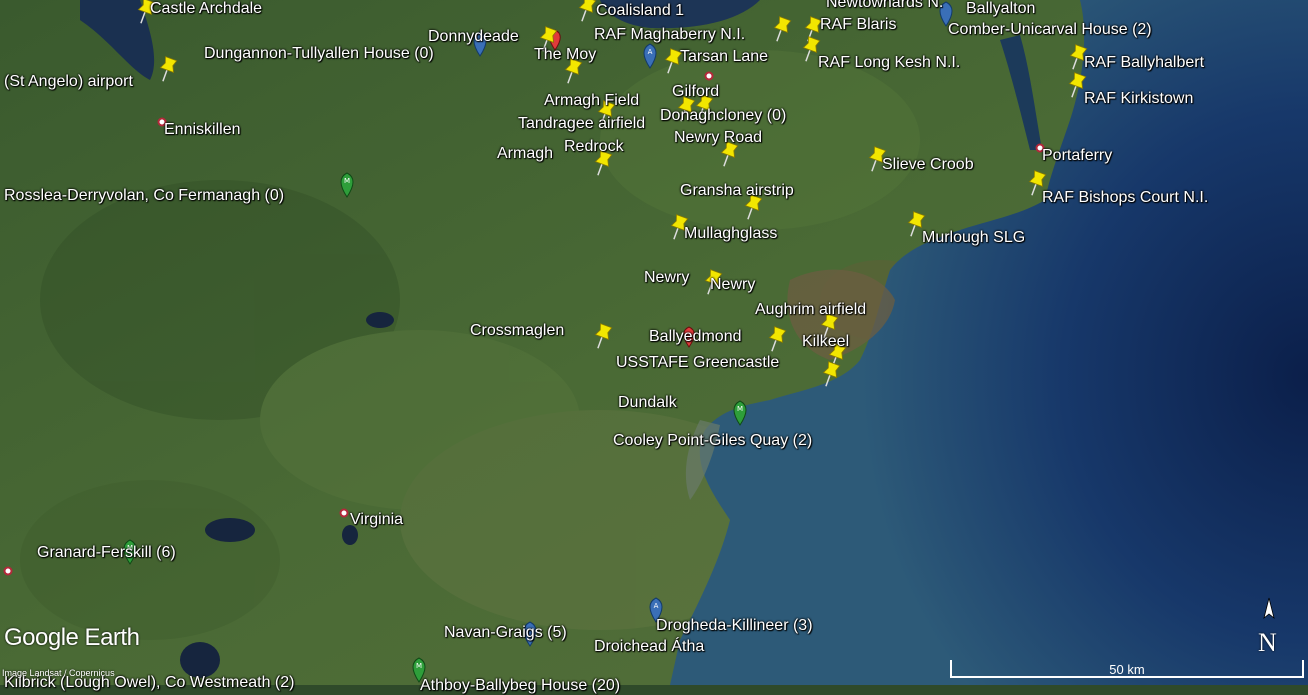 The width and height of the screenshot is (1308, 695). What do you see at coordinates (68, 82) in the screenshot?
I see `label-st-angelo: (St Angelo) airport` at bounding box center [68, 82].